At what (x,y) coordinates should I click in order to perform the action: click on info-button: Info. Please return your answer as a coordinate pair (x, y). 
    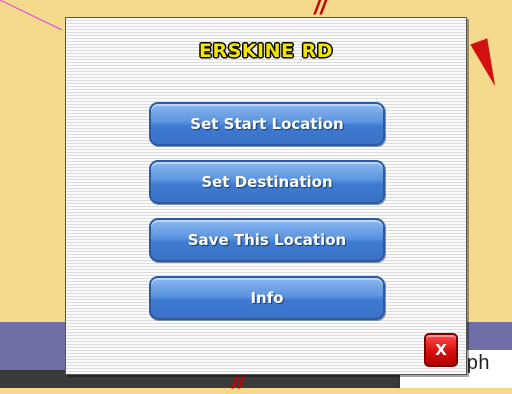
    Looking at the image, I should click on (267, 298).